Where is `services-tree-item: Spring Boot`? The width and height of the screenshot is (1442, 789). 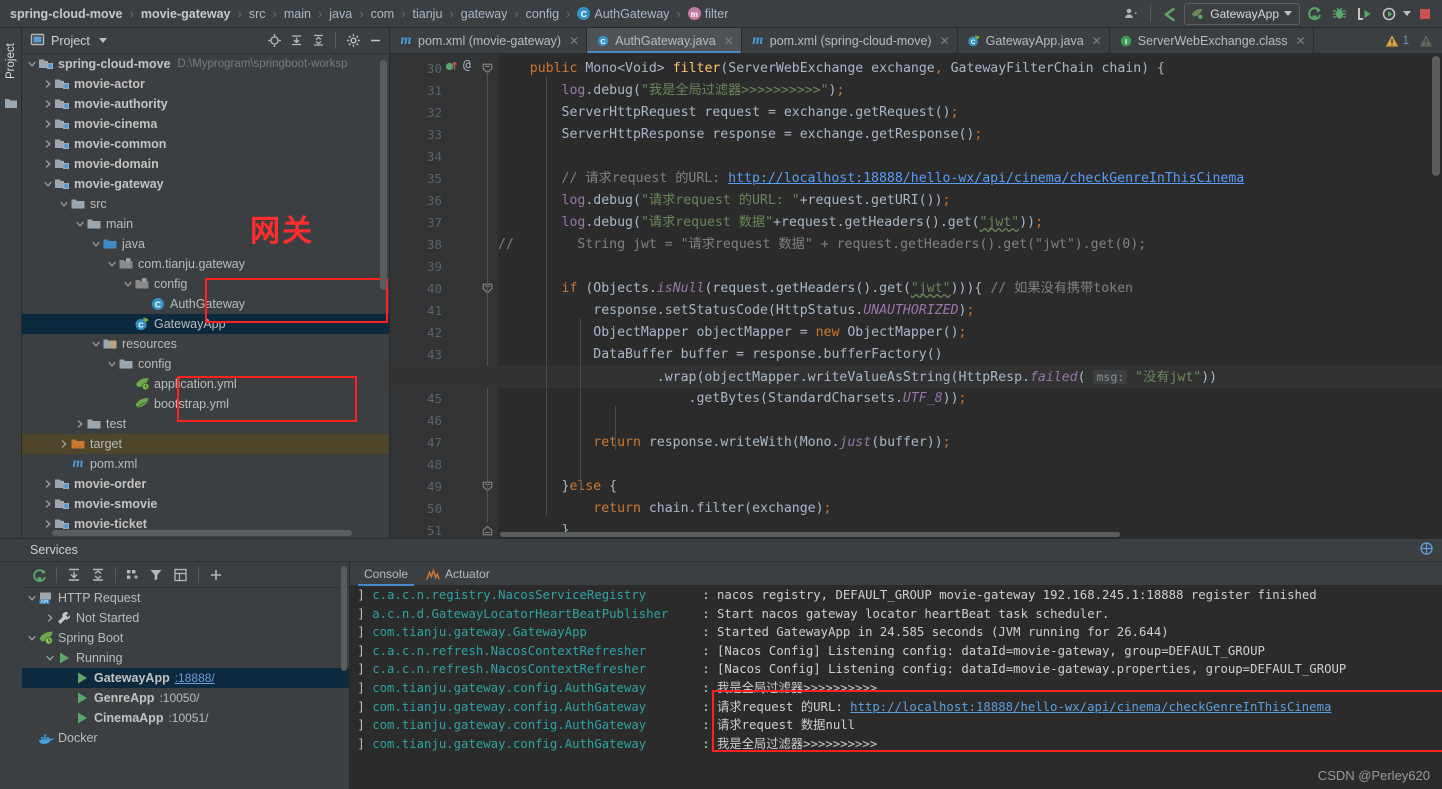 services-tree-item: Spring Boot is located at coordinates (185, 638).